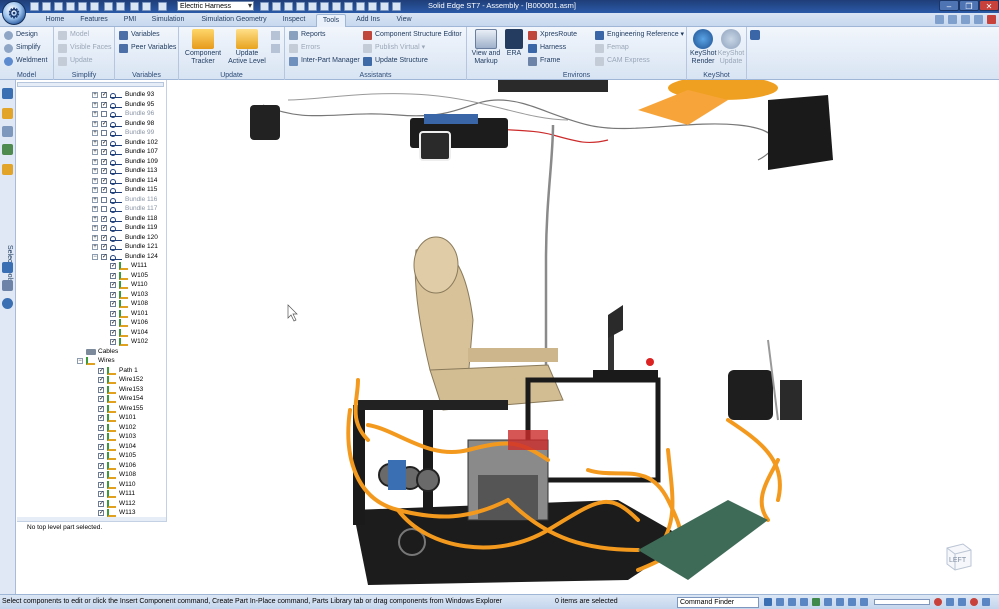  I want to click on connector-block-left, so click(265, 122).